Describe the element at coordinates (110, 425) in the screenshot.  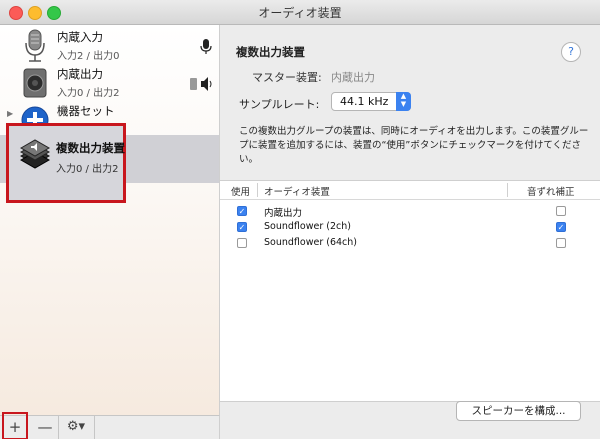
I see `sidebar-toolbar: + — ⚙︎▾` at that location.